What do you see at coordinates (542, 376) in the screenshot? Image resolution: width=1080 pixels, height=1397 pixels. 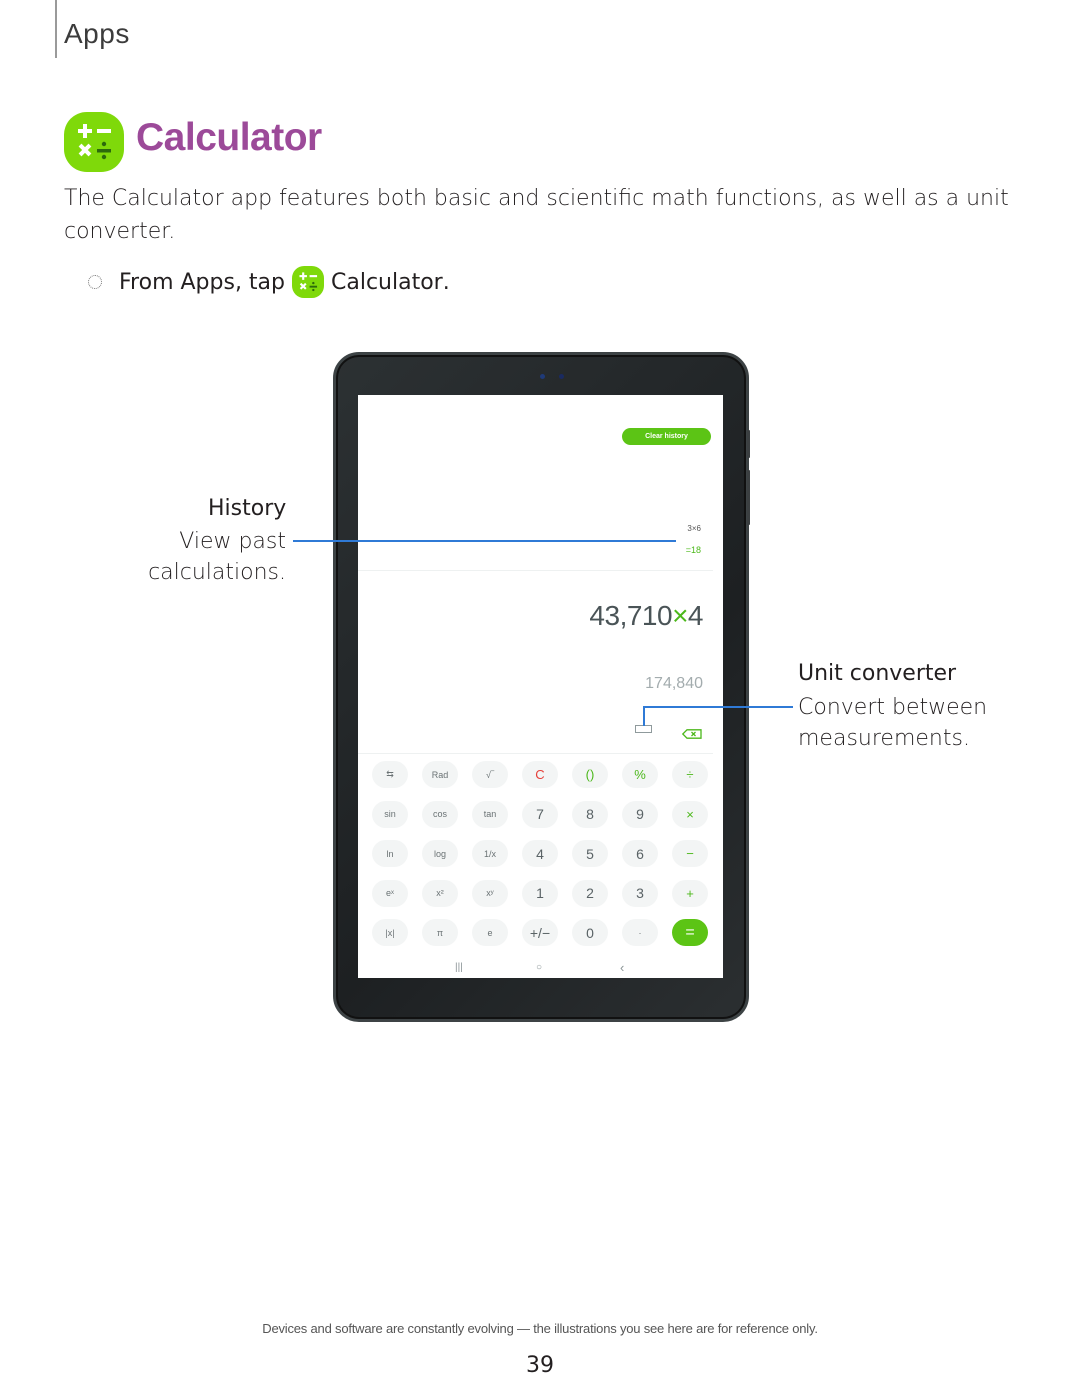 I see `sensor-icon` at bounding box center [542, 376].